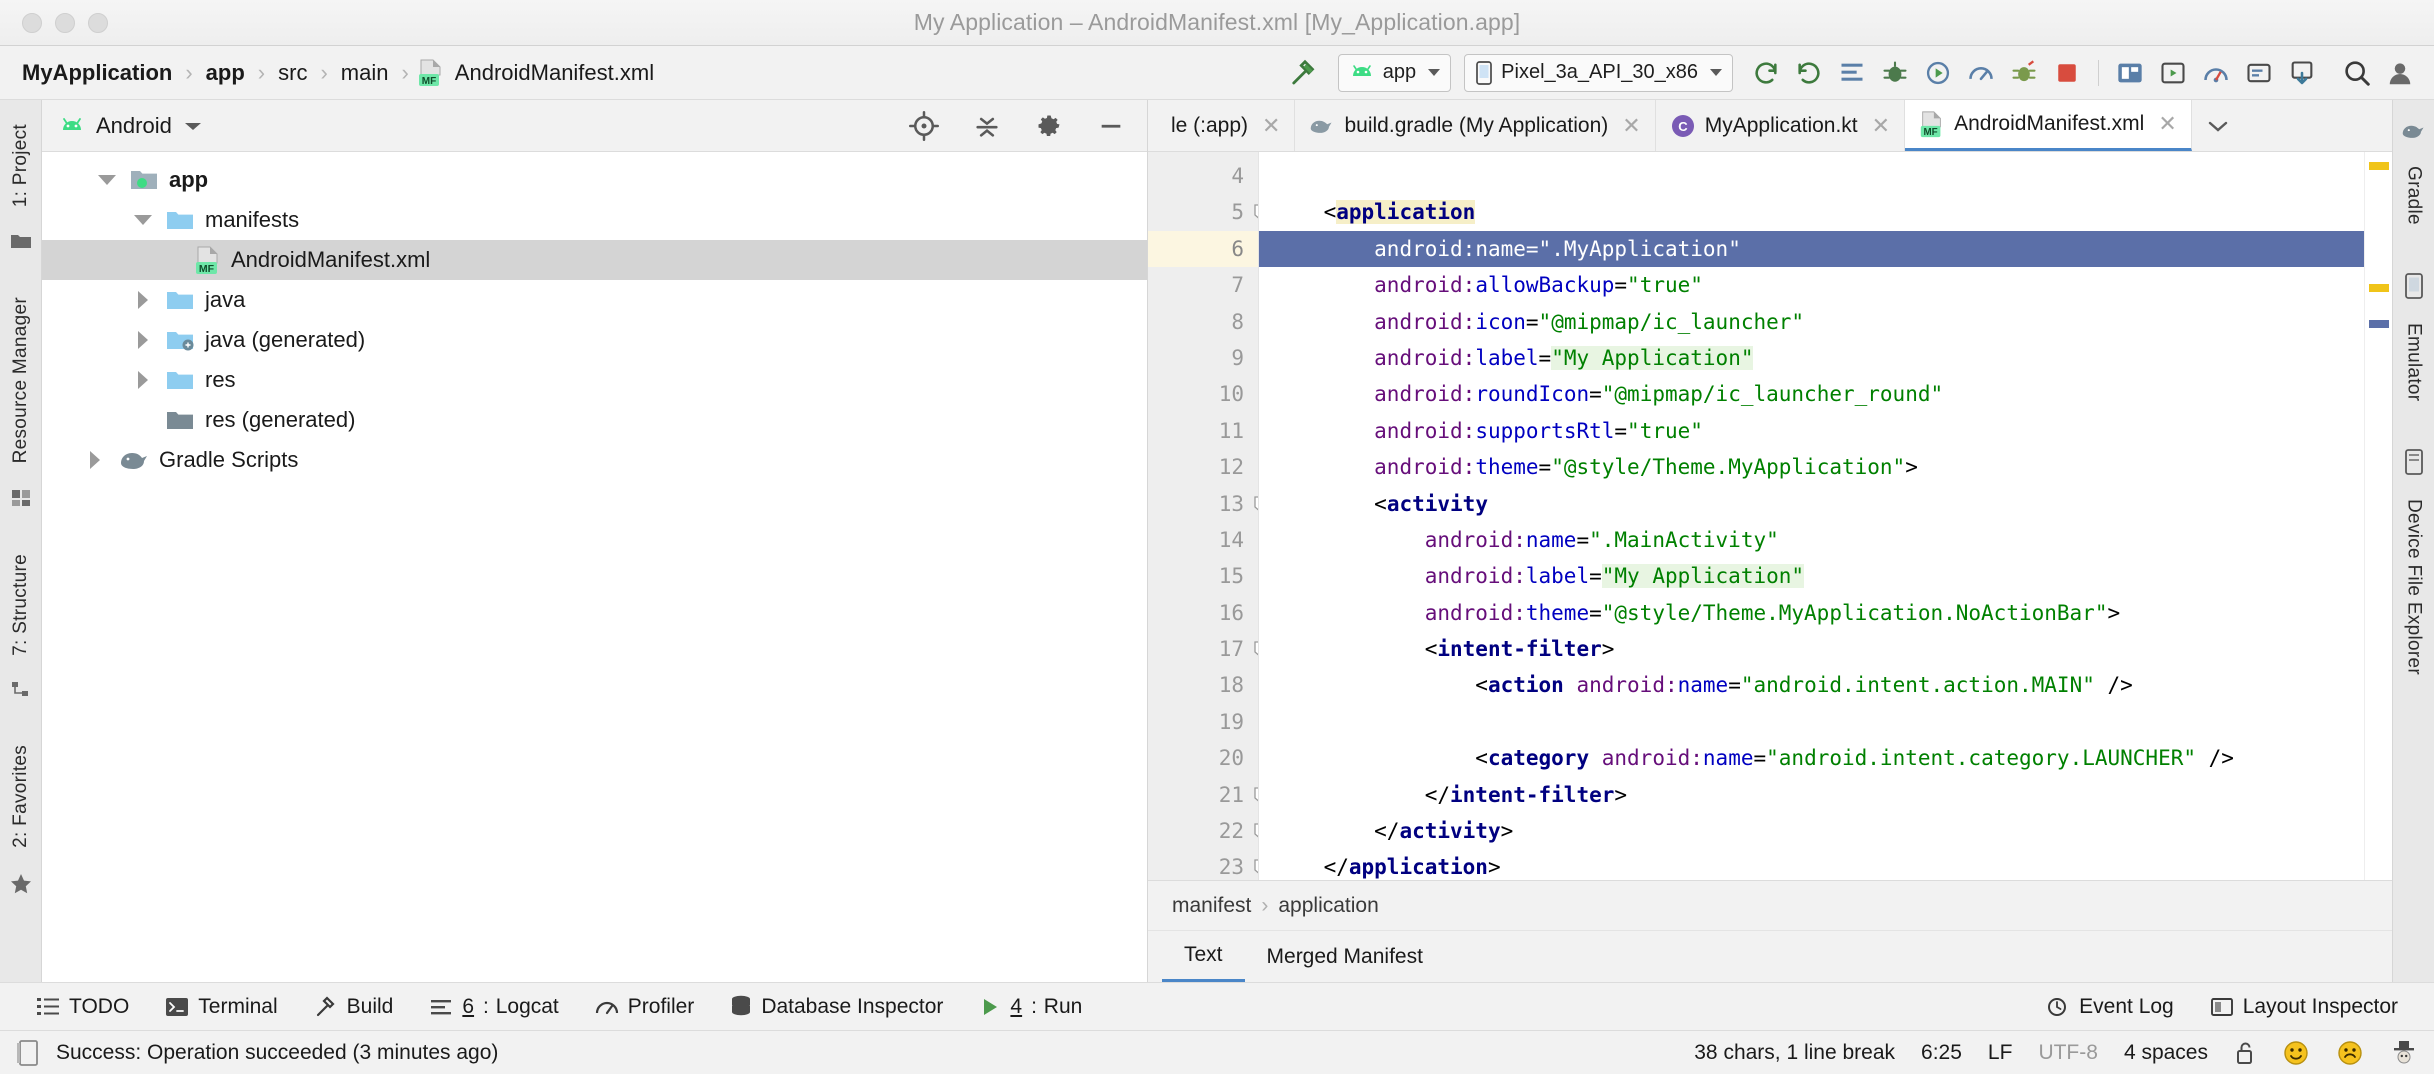 The width and height of the screenshot is (2434, 1074). I want to click on device-file-explorer-icon, so click(2414, 462).